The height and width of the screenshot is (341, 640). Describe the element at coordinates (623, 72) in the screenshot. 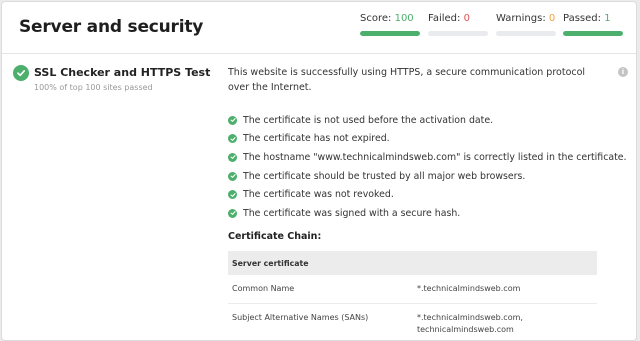

I see `info-icon: i` at that location.